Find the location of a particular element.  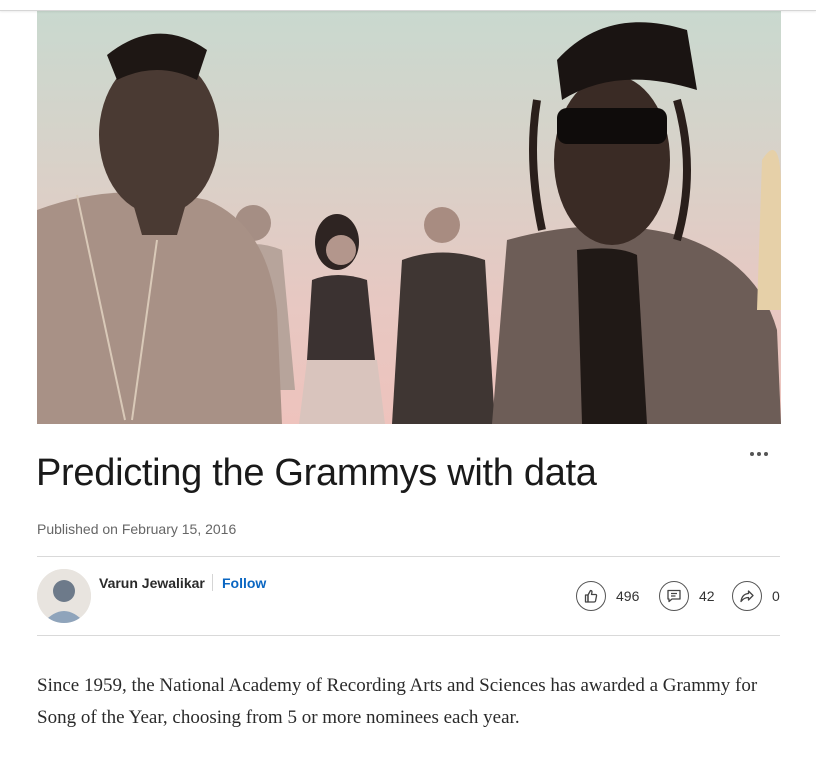

share-count: 0 is located at coordinates (776, 596).